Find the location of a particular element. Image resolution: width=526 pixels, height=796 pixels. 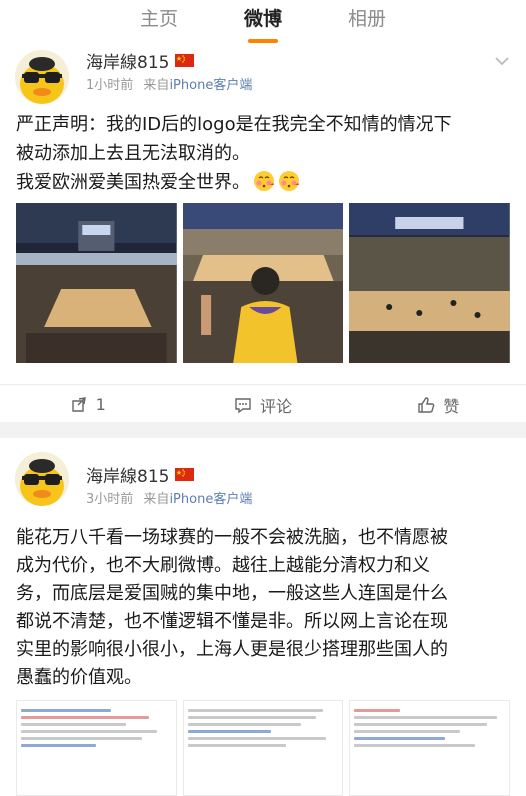

post-time: 3小时前 is located at coordinates (110, 499).